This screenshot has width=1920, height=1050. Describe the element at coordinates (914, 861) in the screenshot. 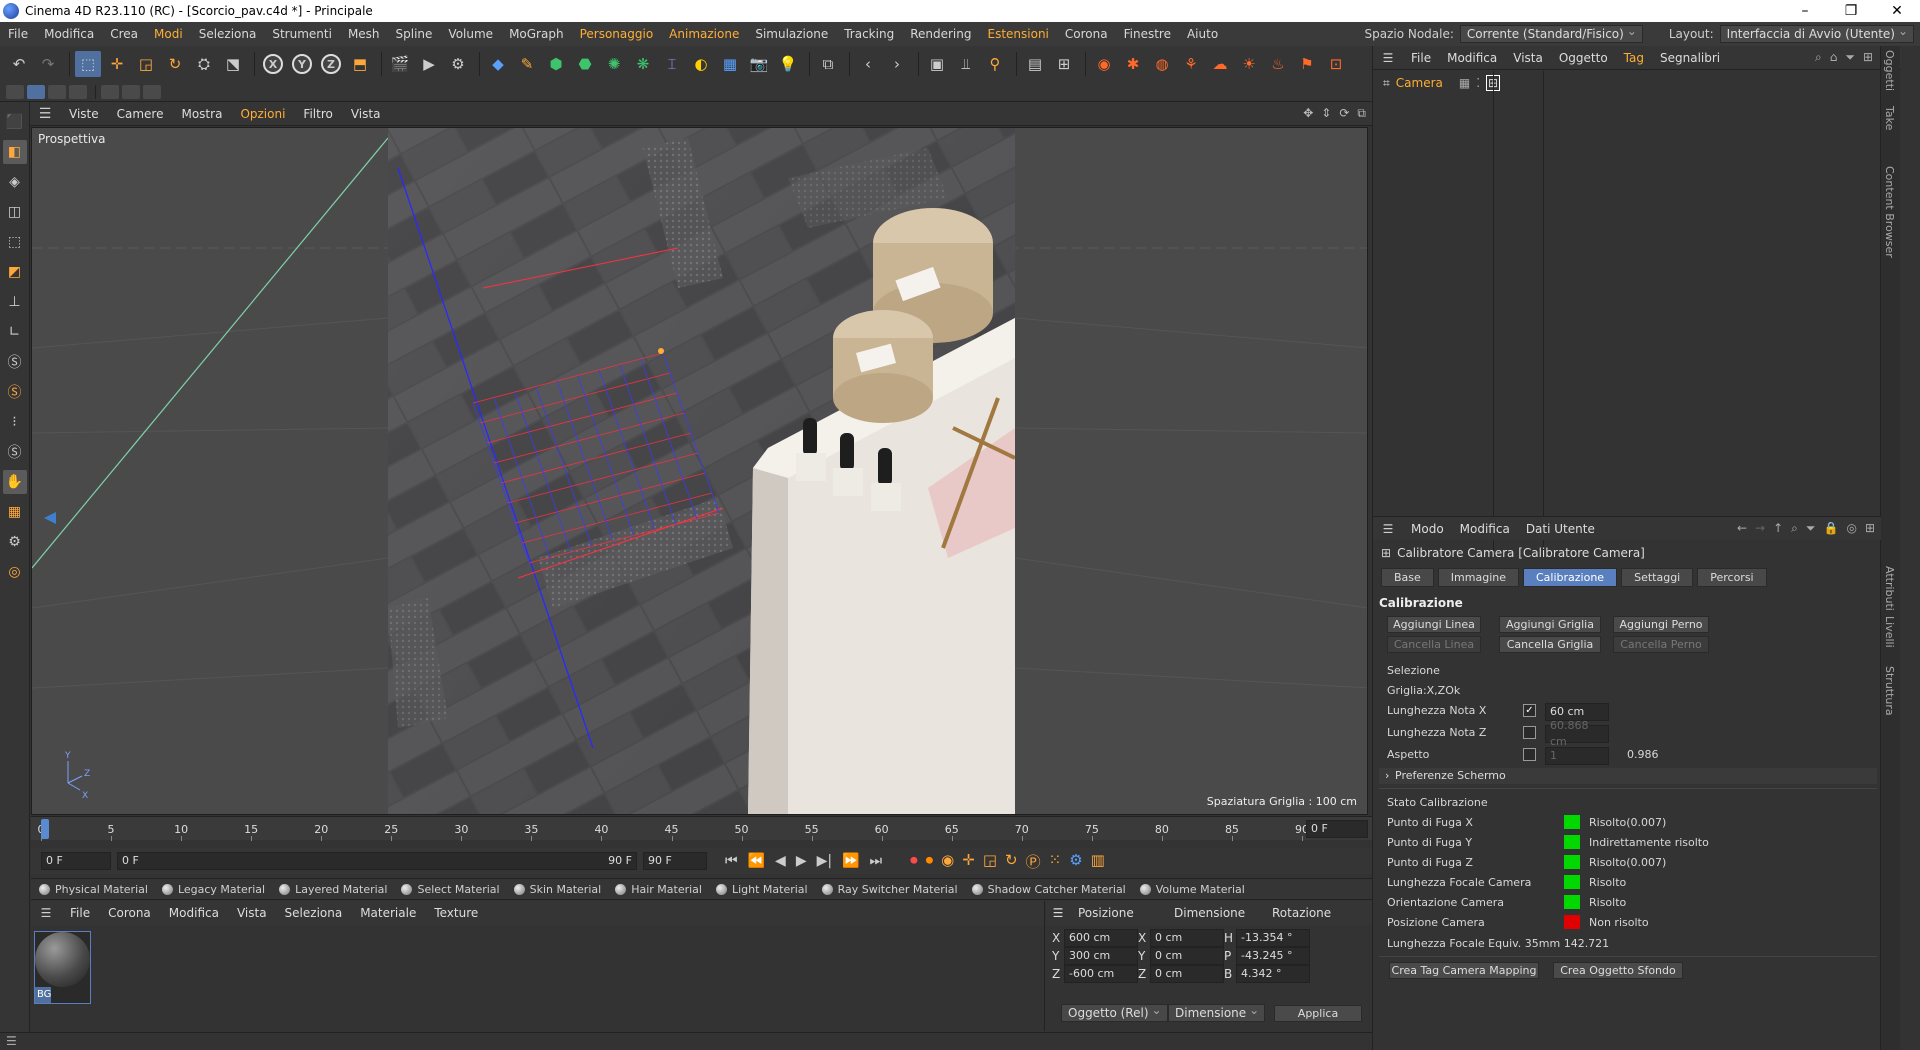

I see `record-icon: ⏺` at that location.